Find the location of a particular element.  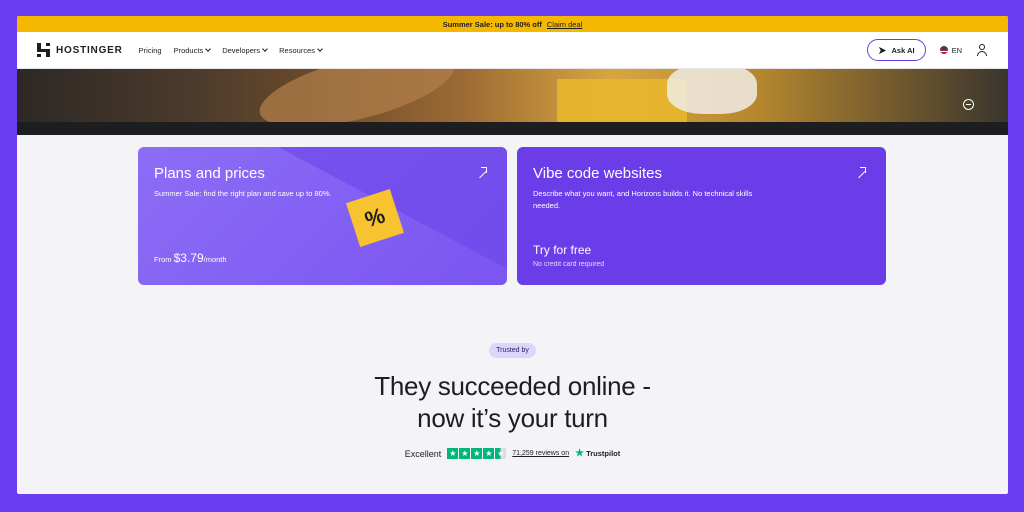

nav-resources: Resources is located at coordinates (301, 50).